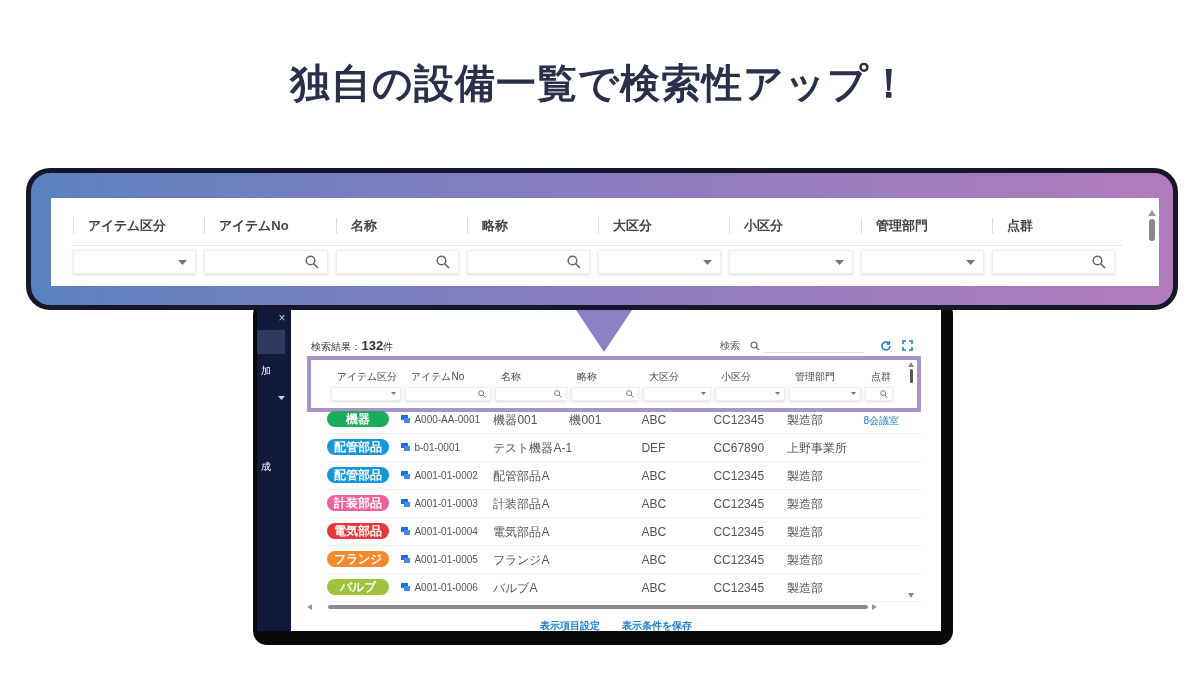 This screenshot has width=1200, height=675. Describe the element at coordinates (533, 448) in the screenshot. I see `table-cell: テスト機器A-1` at that location.